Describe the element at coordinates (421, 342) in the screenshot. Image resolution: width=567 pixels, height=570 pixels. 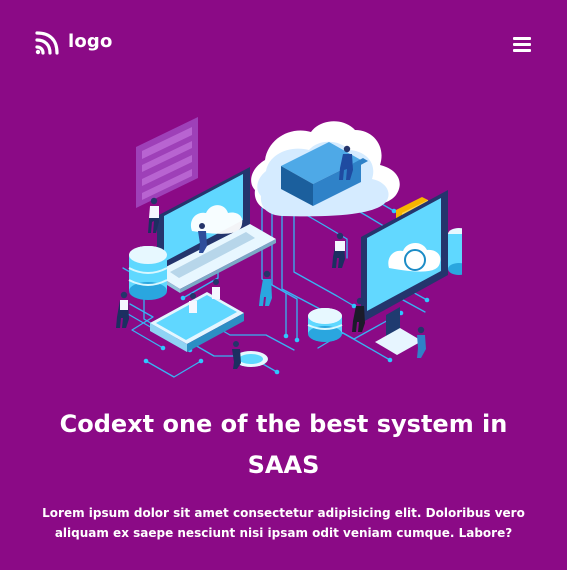
I see `person-monitor` at that location.